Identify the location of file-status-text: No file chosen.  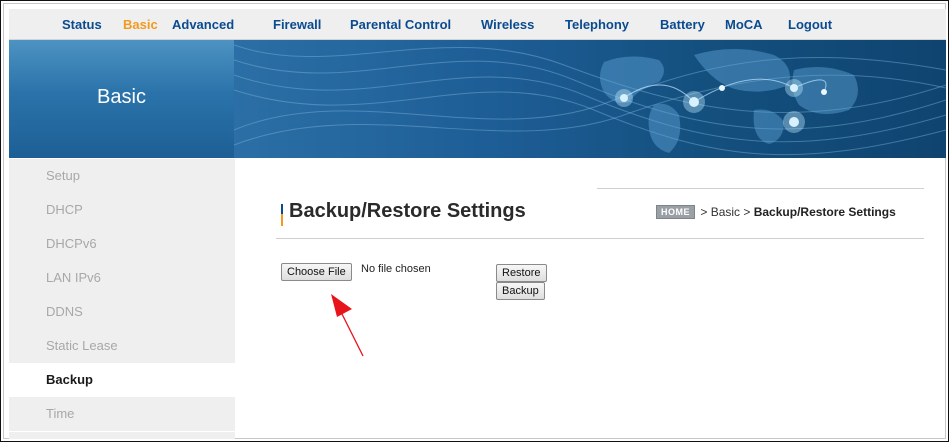
(396, 269).